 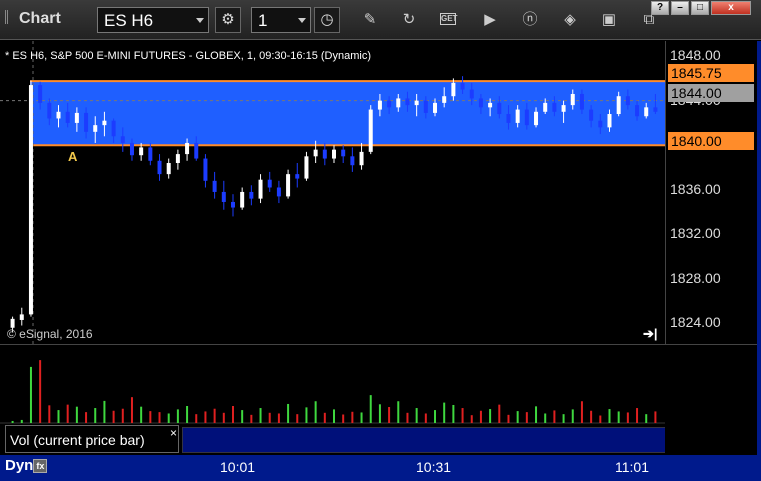 I want to click on refresh-icon: ↻, so click(x=409, y=20).